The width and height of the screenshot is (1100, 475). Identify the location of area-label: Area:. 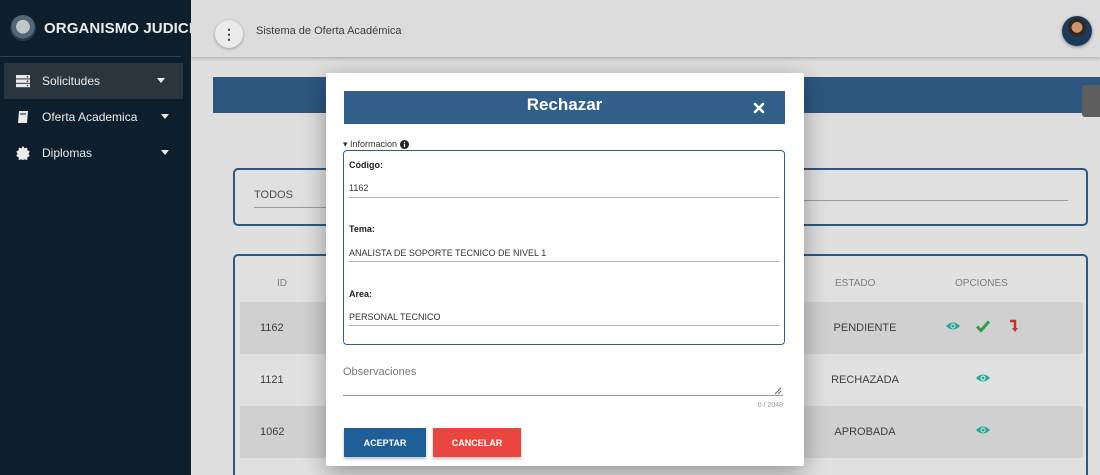
(361, 294).